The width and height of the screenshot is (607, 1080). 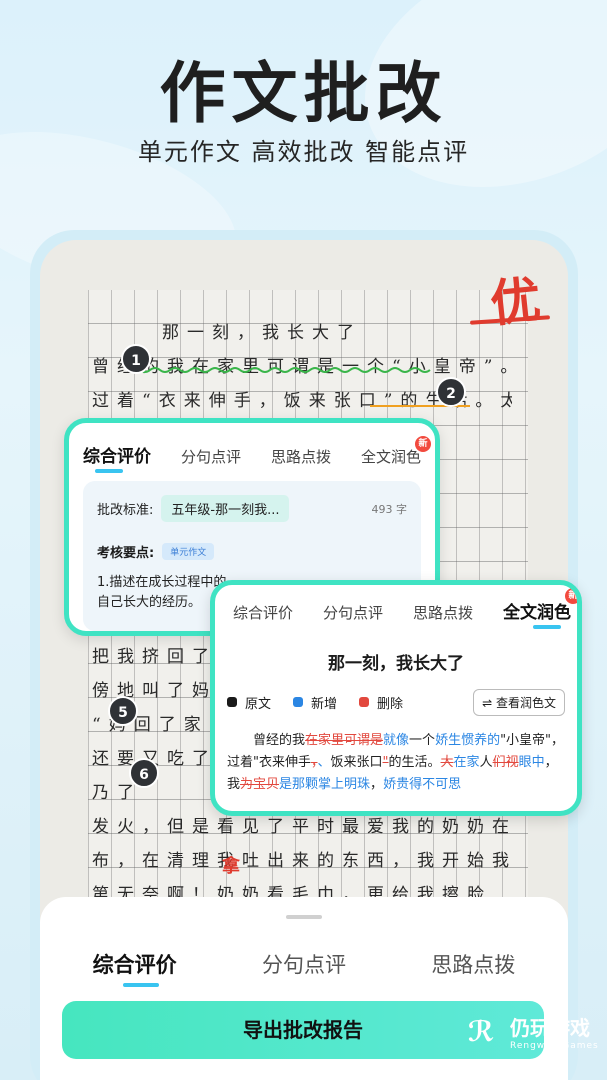 What do you see at coordinates (126, 553) in the screenshot?
I see `key-points-label: 考核要点:` at bounding box center [126, 553].